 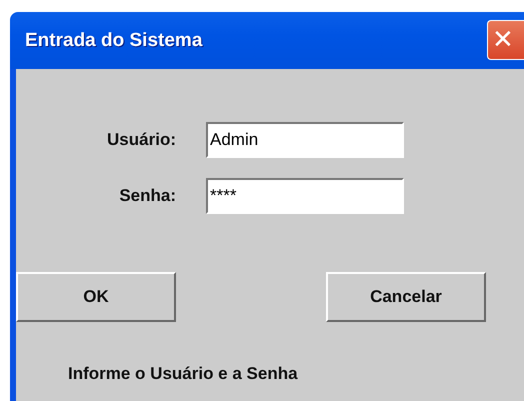 What do you see at coordinates (147, 196) in the screenshot?
I see `field-label: Senha:` at bounding box center [147, 196].